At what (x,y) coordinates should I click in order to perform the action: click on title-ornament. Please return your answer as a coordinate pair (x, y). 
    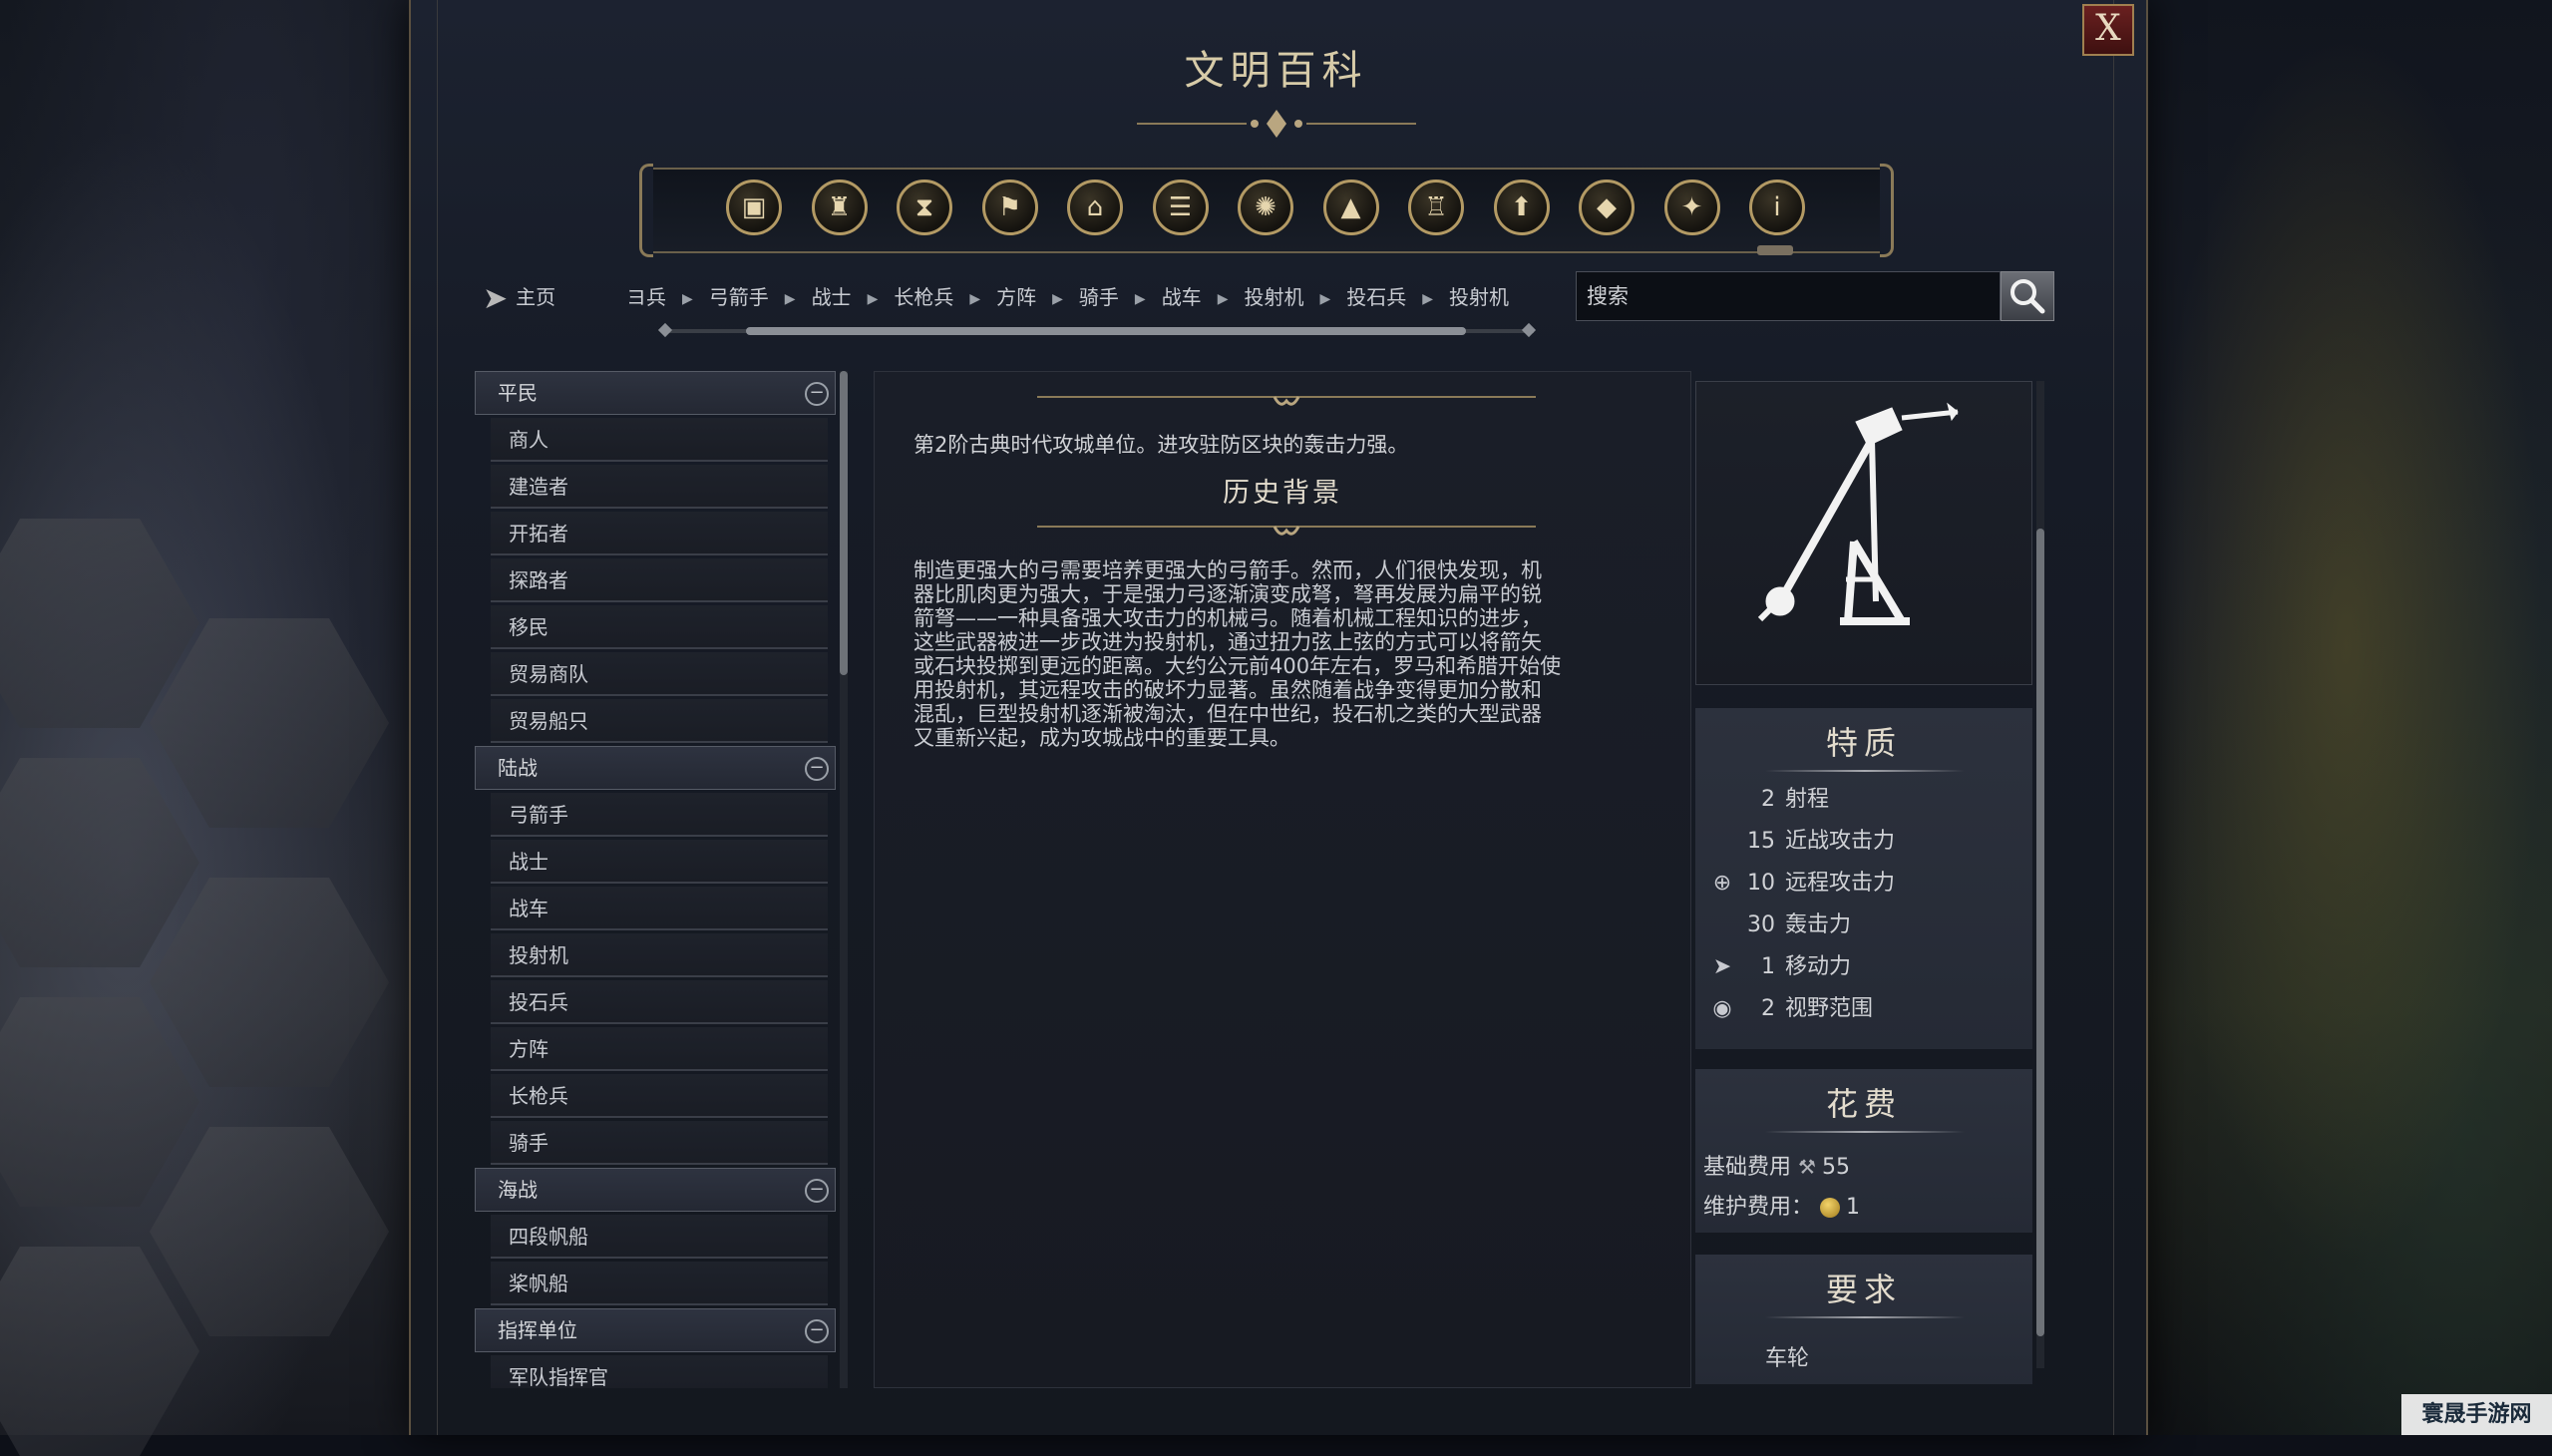
    Looking at the image, I should click on (1276, 124).